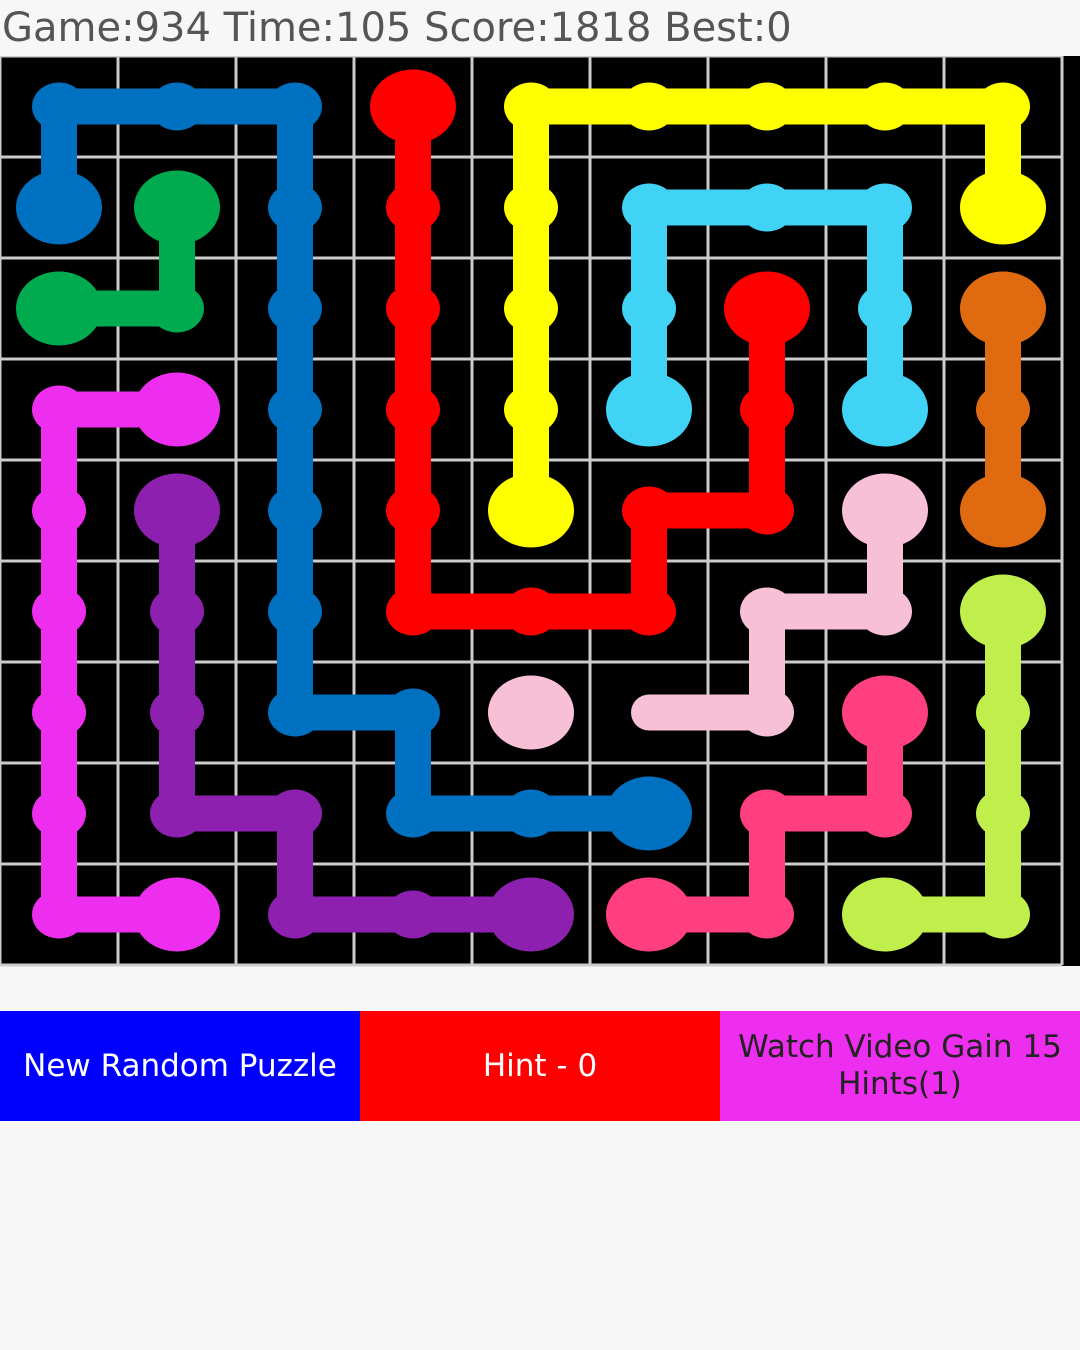  What do you see at coordinates (373, 28) in the screenshot?
I see `time-value: 105` at bounding box center [373, 28].